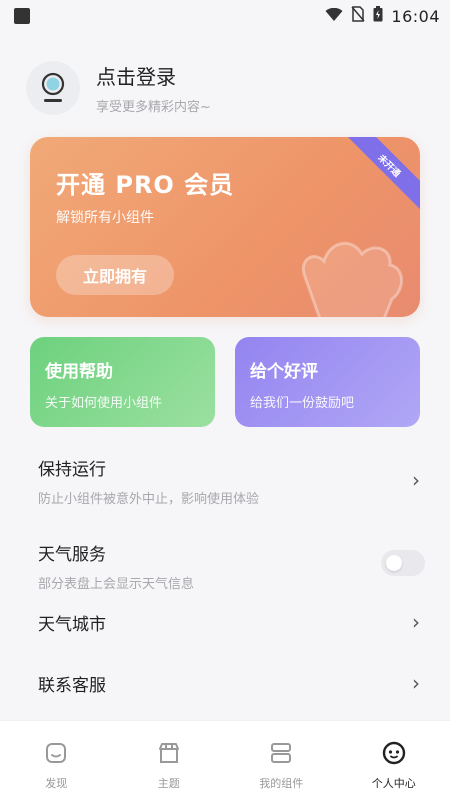 The height and width of the screenshot is (800, 450). Describe the element at coordinates (153, 75) in the screenshot. I see `login-title: 点击登录` at that location.